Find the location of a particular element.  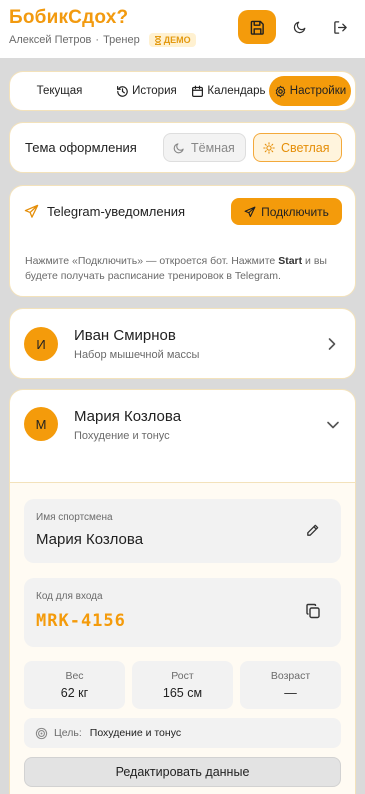

pencil-icon is located at coordinates (312, 530).